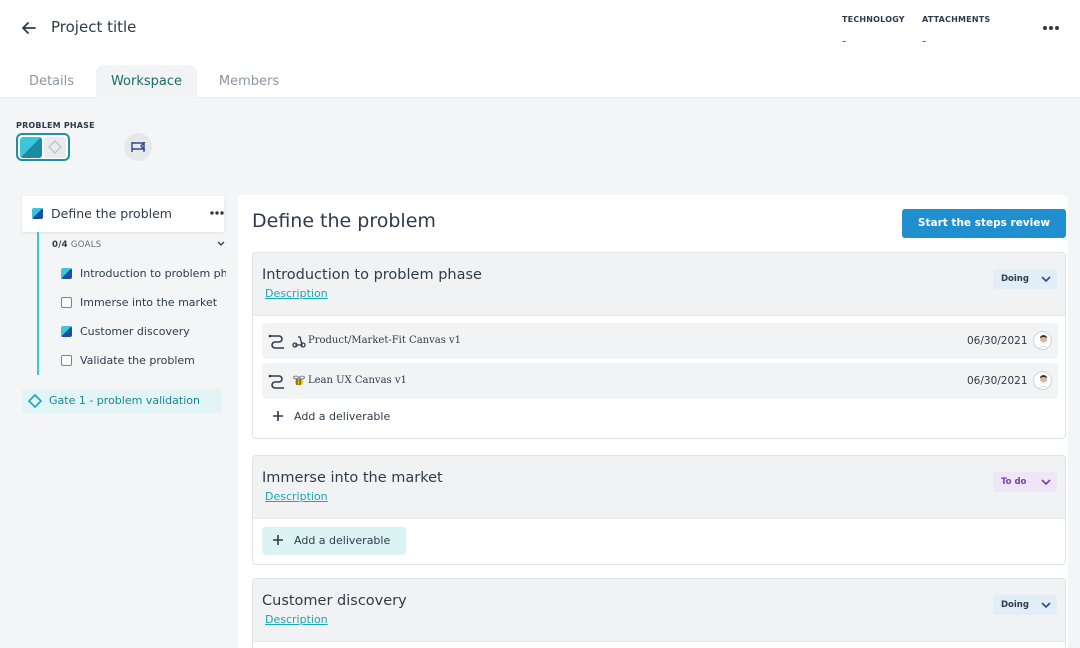 The image size is (1080, 648). What do you see at coordinates (357, 380) in the screenshot?
I see `deliverable-name: Lean UX Canvas v1` at bounding box center [357, 380].